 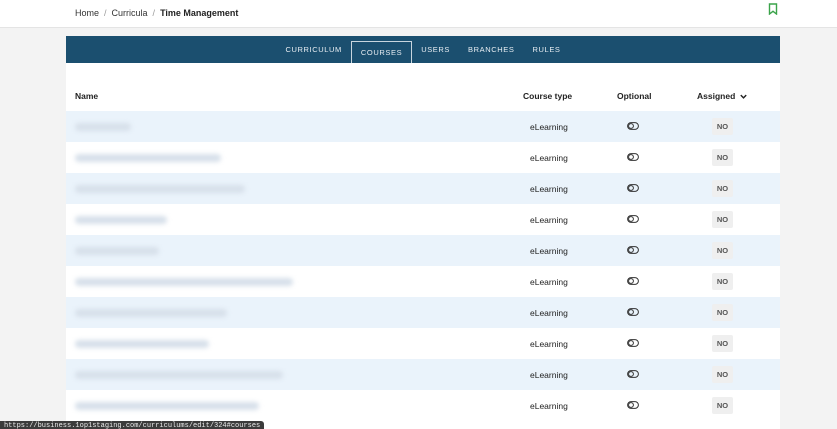 I want to click on tab-rules: RULES, so click(x=547, y=50).